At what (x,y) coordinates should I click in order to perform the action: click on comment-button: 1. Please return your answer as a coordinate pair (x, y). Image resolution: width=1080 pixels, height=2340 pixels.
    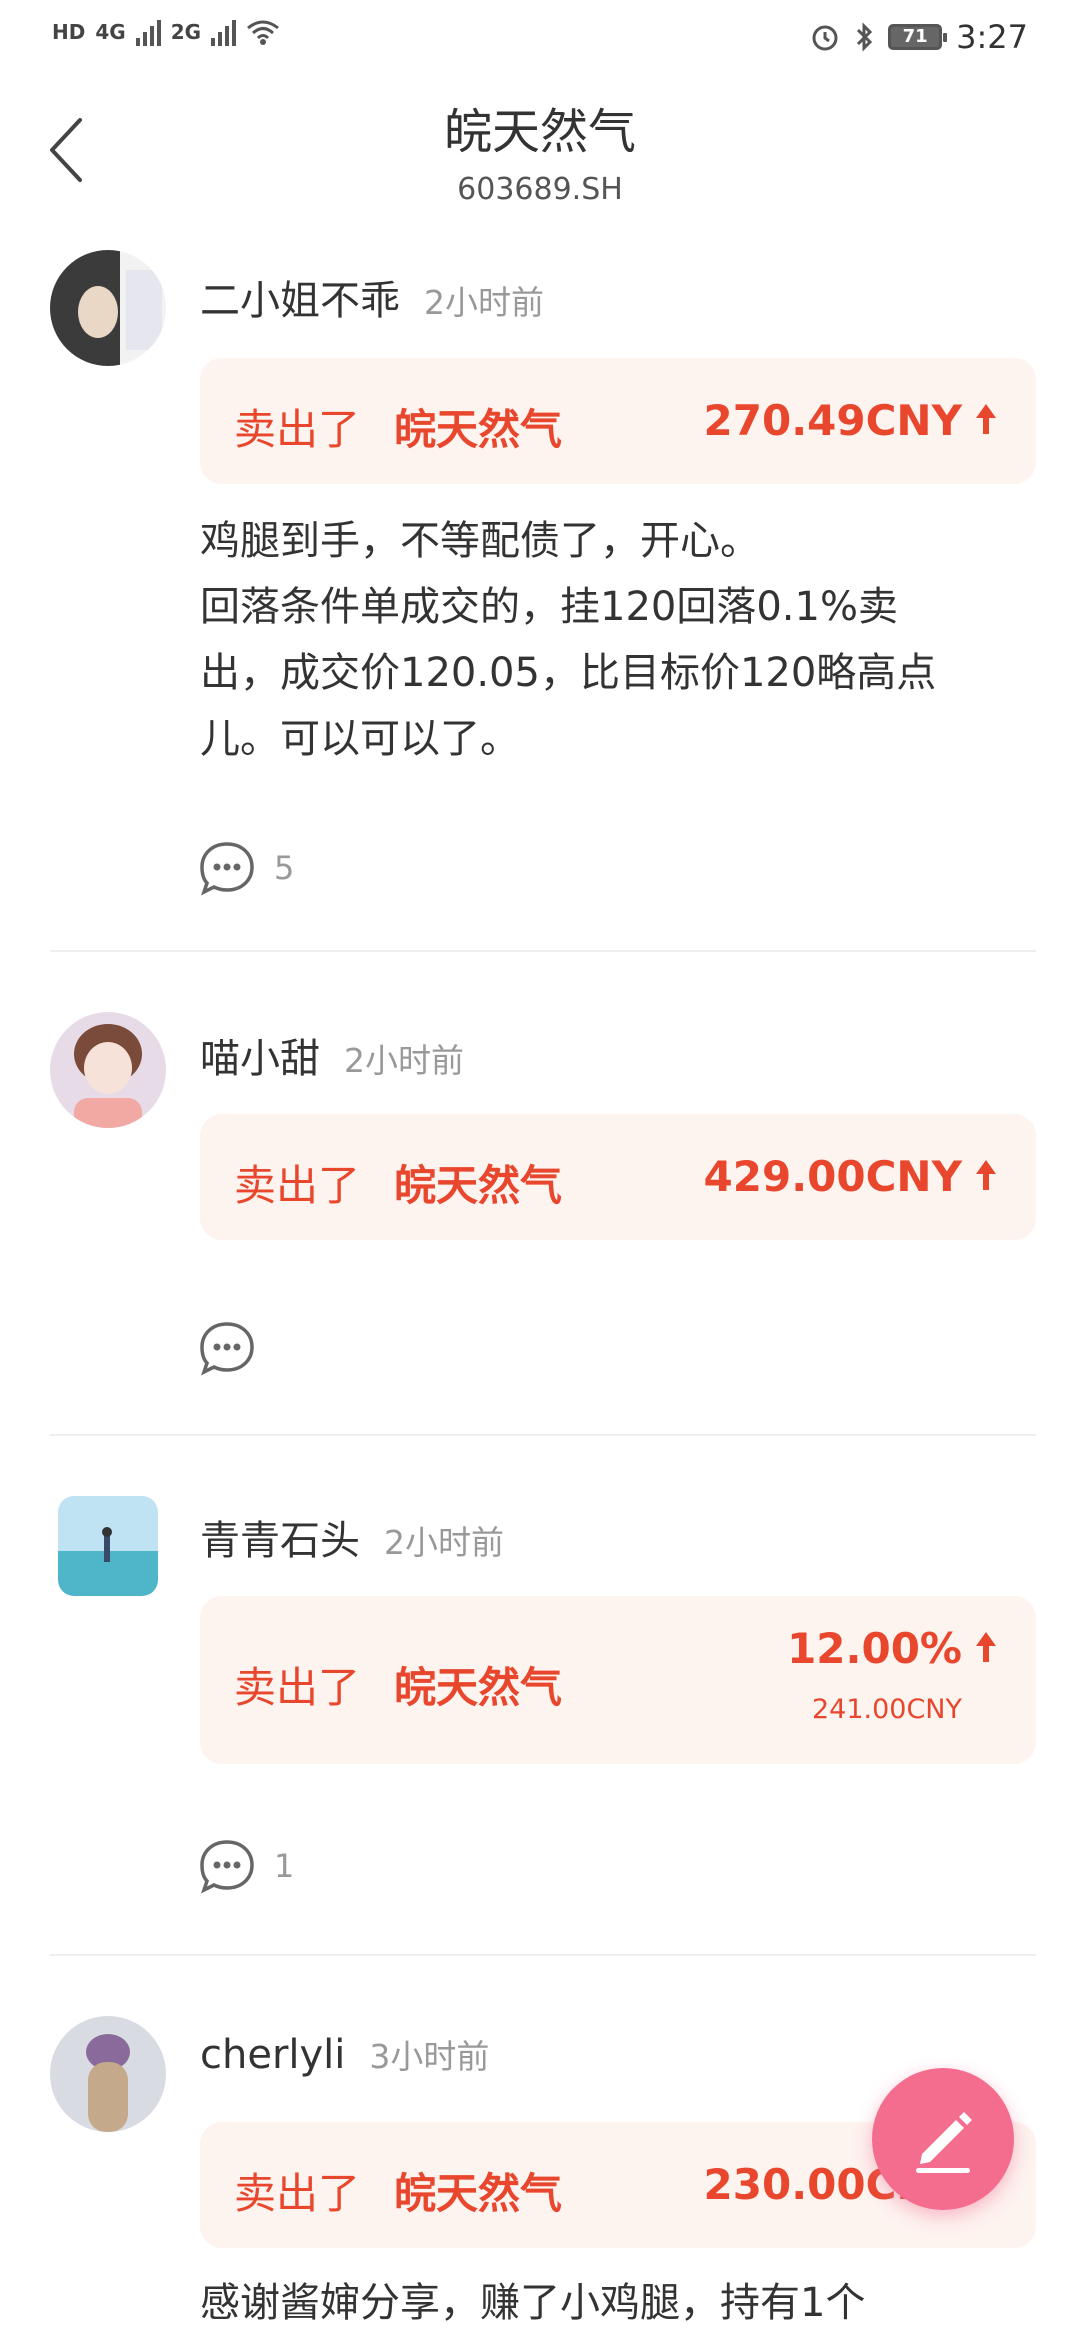
    Looking at the image, I should click on (246, 1866).